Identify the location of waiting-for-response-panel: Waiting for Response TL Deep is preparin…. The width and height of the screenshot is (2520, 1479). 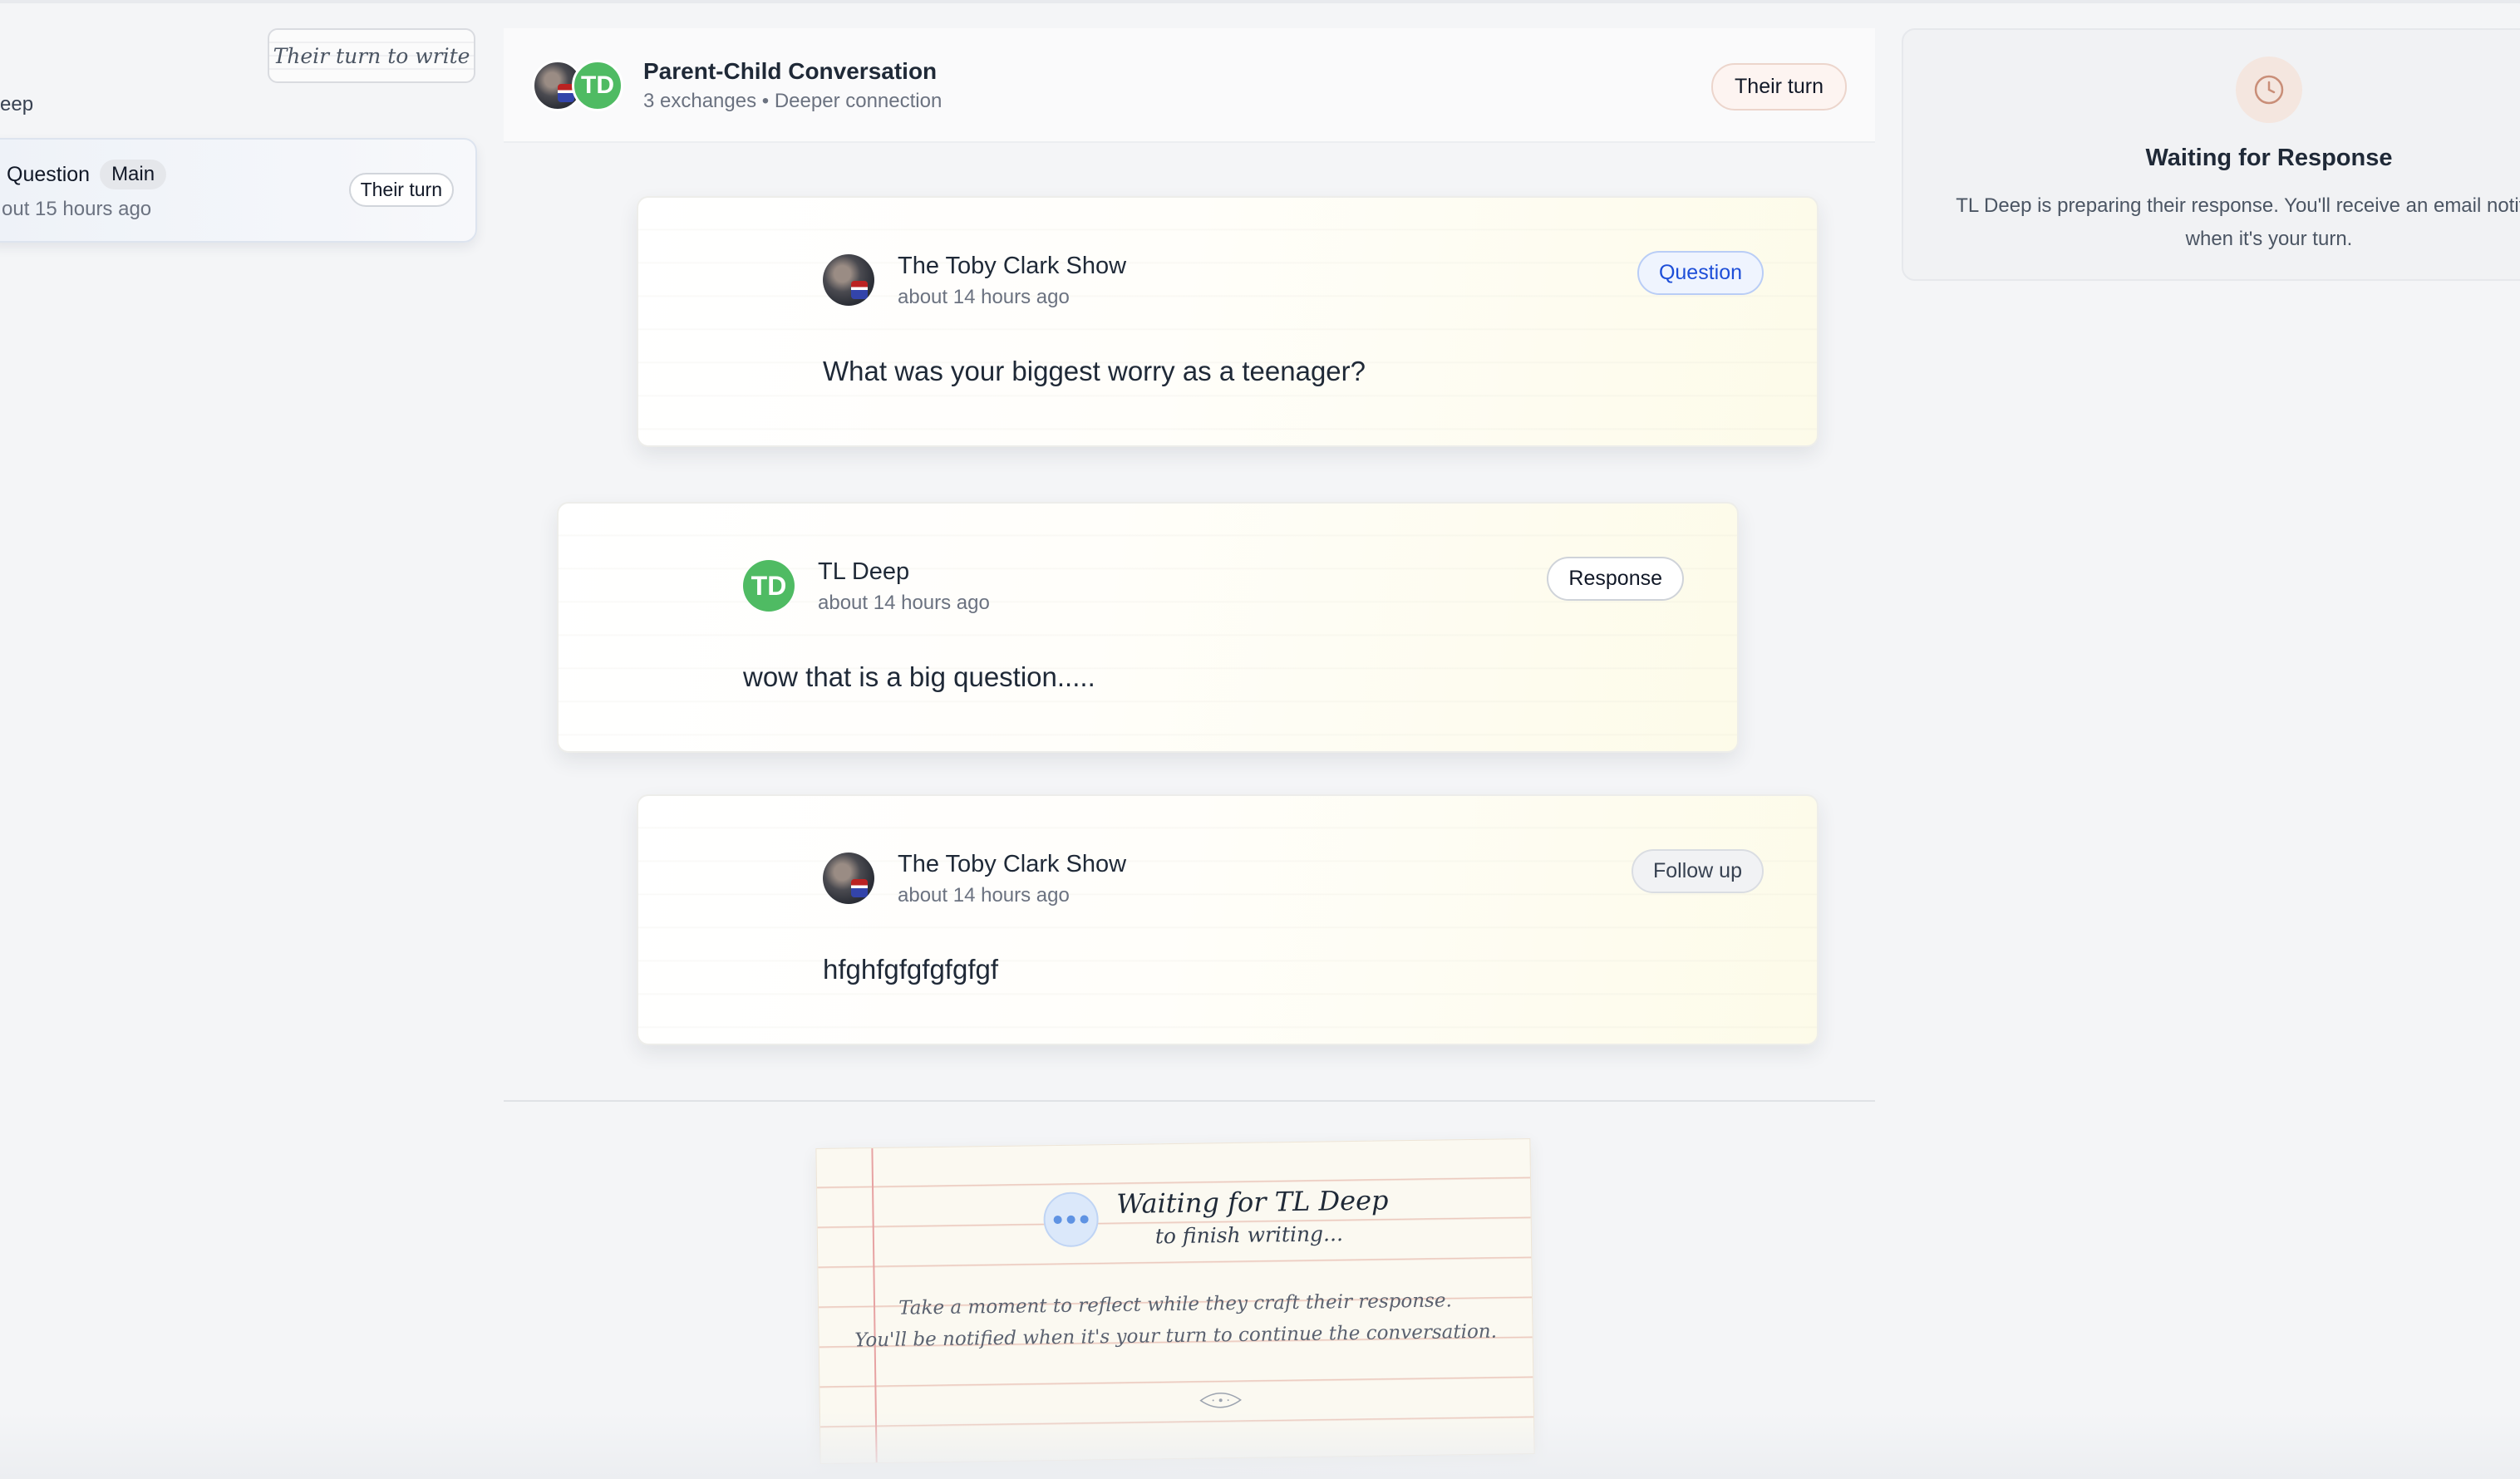
(2211, 154).